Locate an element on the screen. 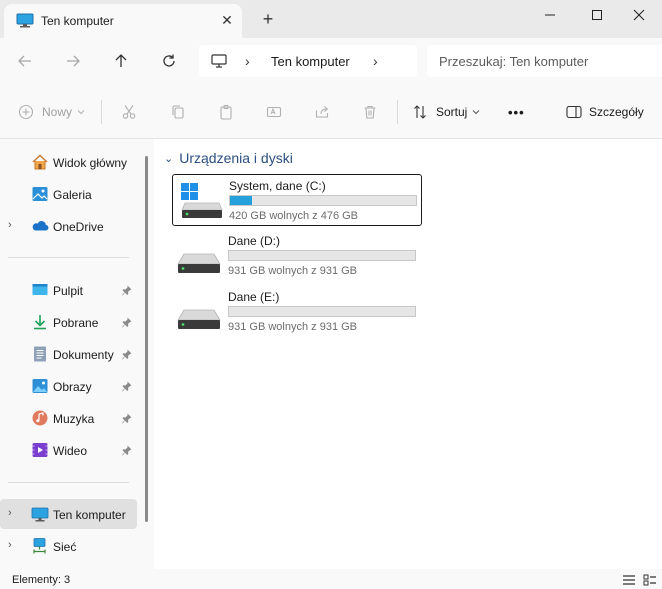 The height and width of the screenshot is (589, 662). details-button-label: Szczegóły is located at coordinates (616, 112).